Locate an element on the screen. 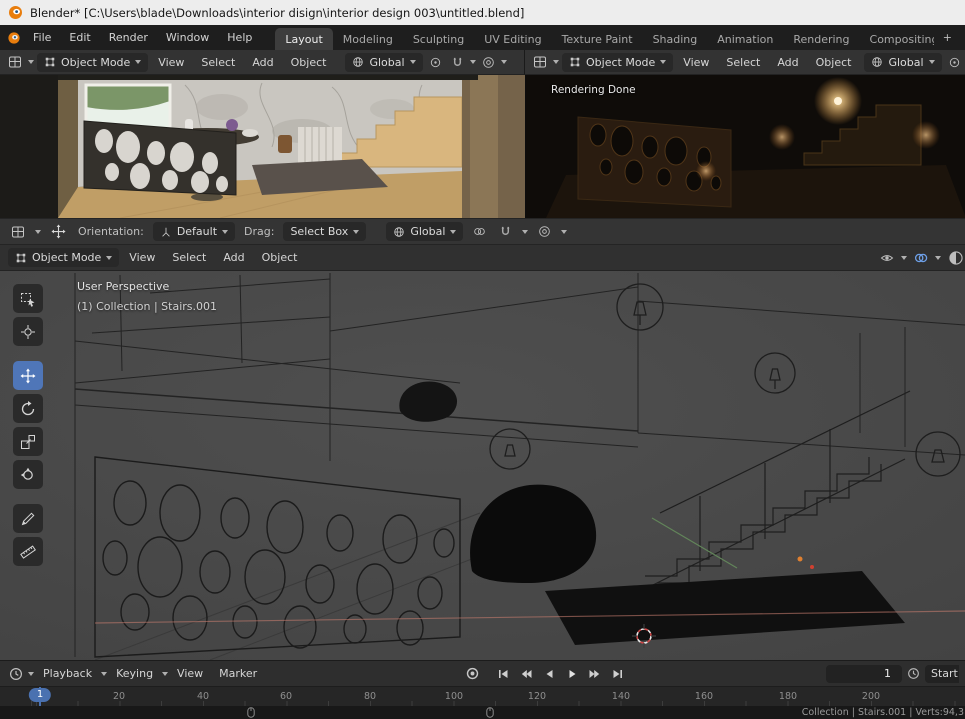  tab-compositing: Compositing is located at coordinates (897, 39).